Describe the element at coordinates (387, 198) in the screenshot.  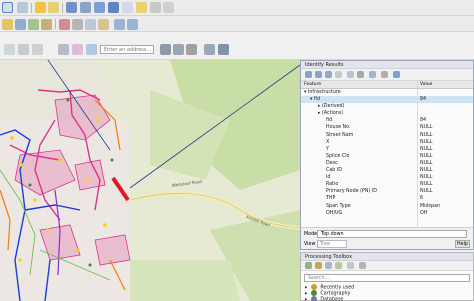
I see `results-row: THP 6` at that location.